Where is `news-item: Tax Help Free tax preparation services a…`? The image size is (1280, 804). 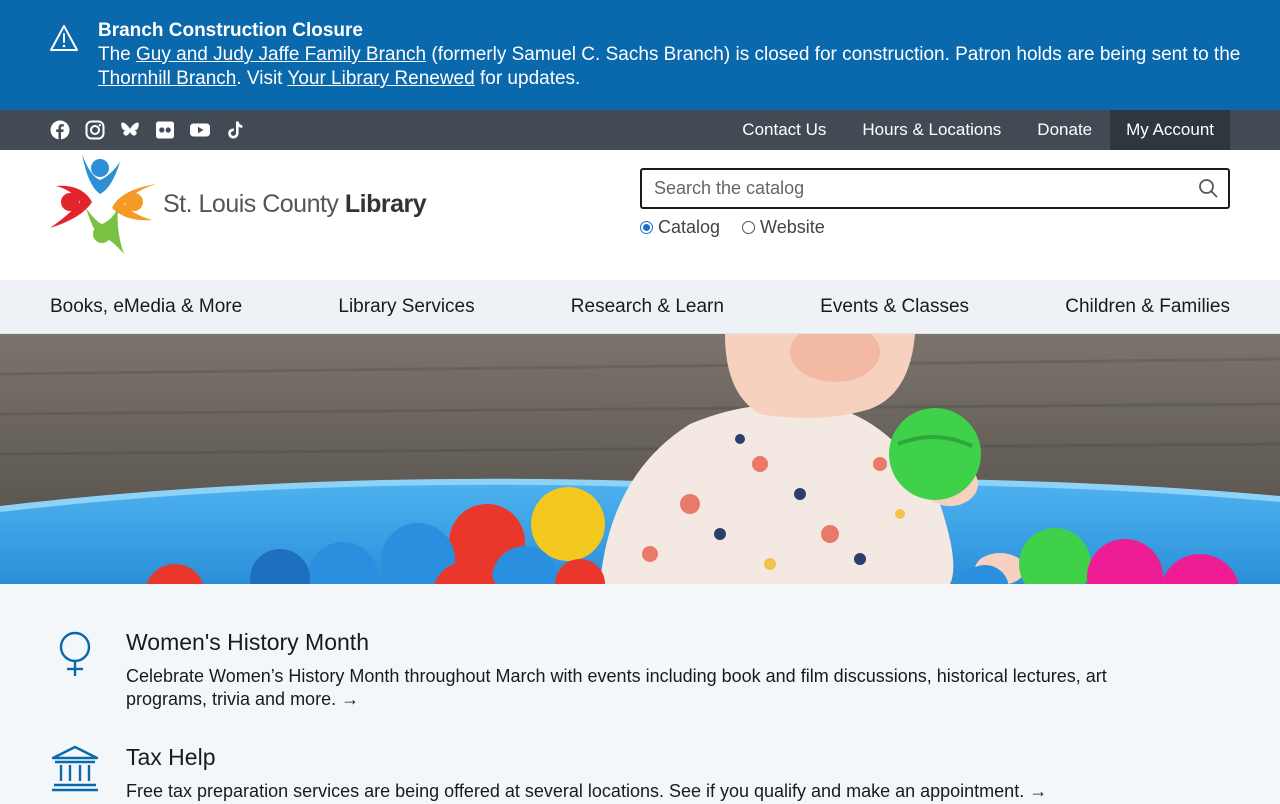 news-item: Tax Help Free tax preparation services a… is located at coordinates (640, 774).